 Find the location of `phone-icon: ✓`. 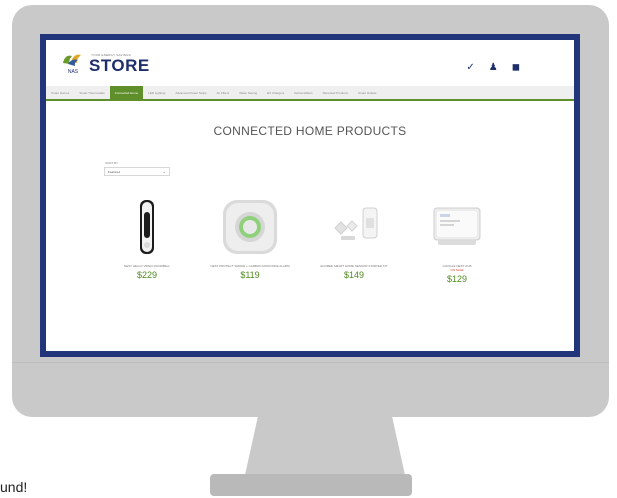

phone-icon: ✓ is located at coordinates (470, 67).